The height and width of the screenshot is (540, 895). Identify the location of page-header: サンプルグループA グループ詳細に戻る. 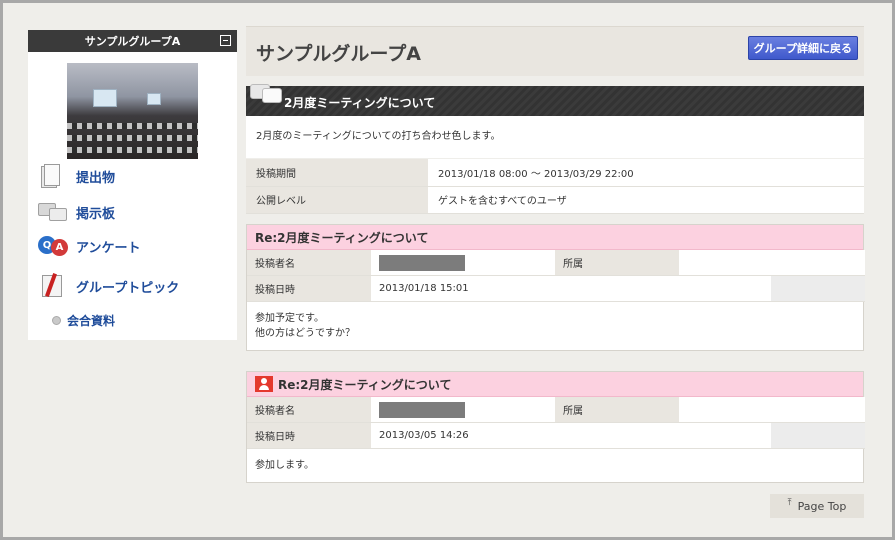
(555, 51).